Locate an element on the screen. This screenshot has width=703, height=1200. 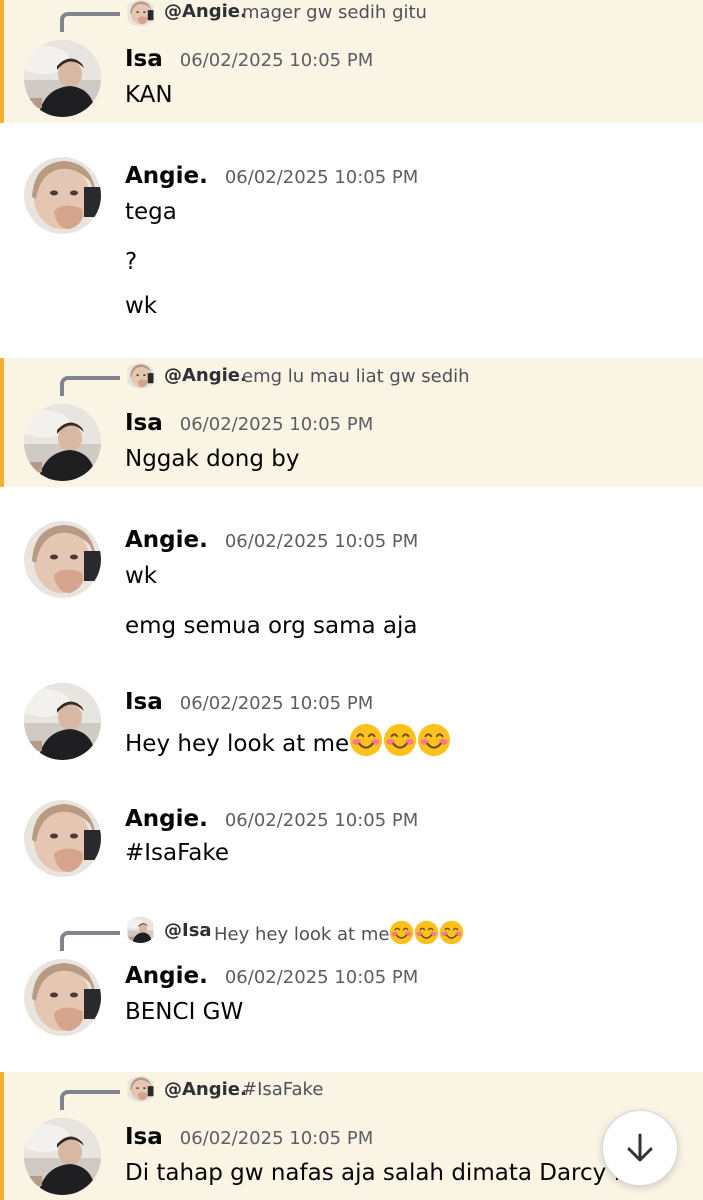
message-text: #IsaFake is located at coordinates (177, 853).